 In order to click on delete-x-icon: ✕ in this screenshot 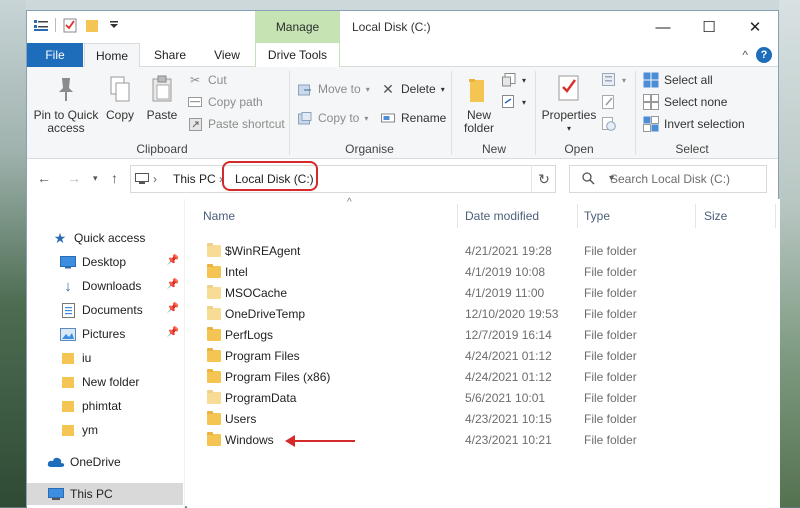, I will do `click(388, 88)`.